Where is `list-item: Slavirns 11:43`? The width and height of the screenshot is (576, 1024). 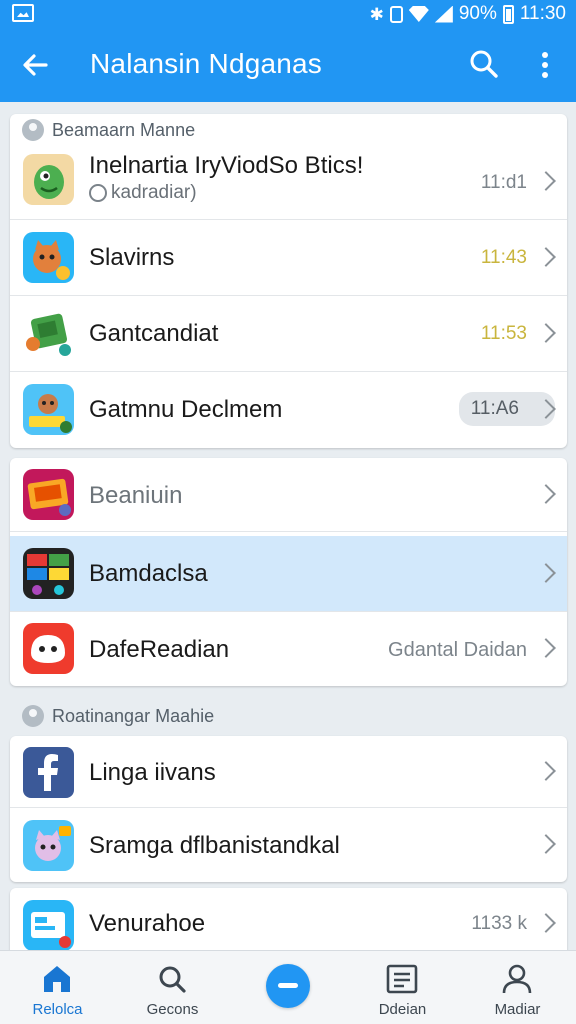
list-item: Slavirns 11:43 is located at coordinates (288, 258).